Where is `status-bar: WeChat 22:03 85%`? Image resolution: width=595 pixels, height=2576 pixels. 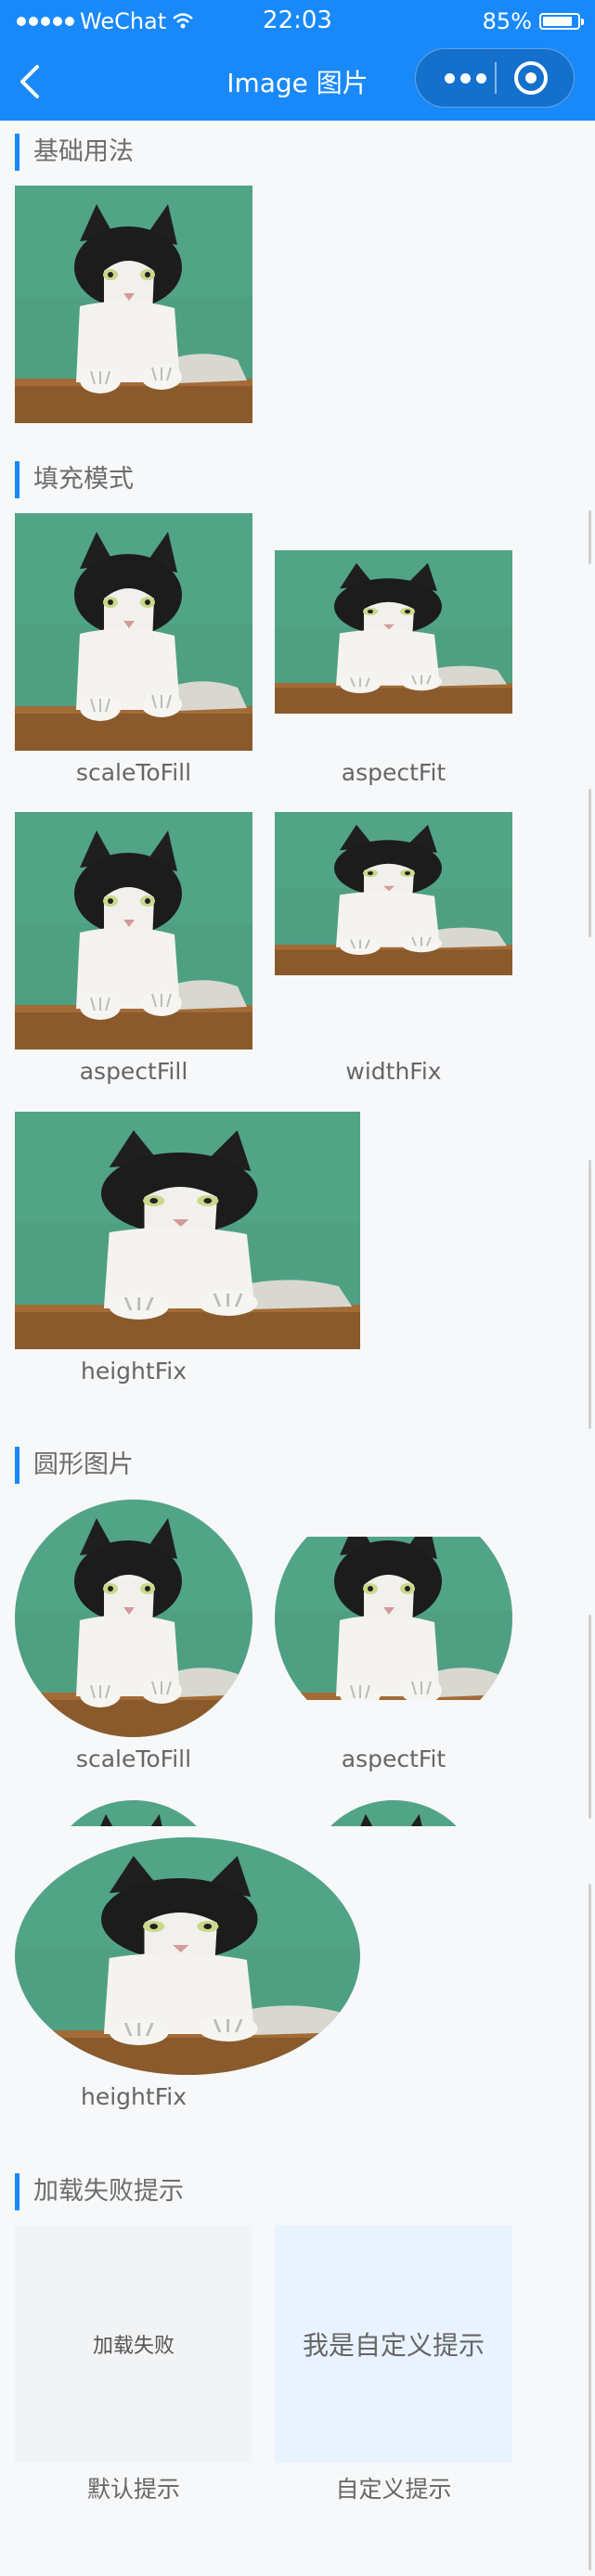
status-bar: WeChat 22:03 85% is located at coordinates (297, 22).